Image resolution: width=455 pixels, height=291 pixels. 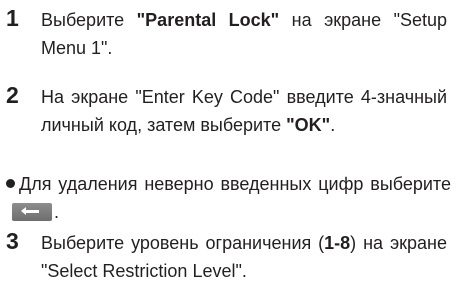 I want to click on back-arrow-icon, so click(x=32, y=212).